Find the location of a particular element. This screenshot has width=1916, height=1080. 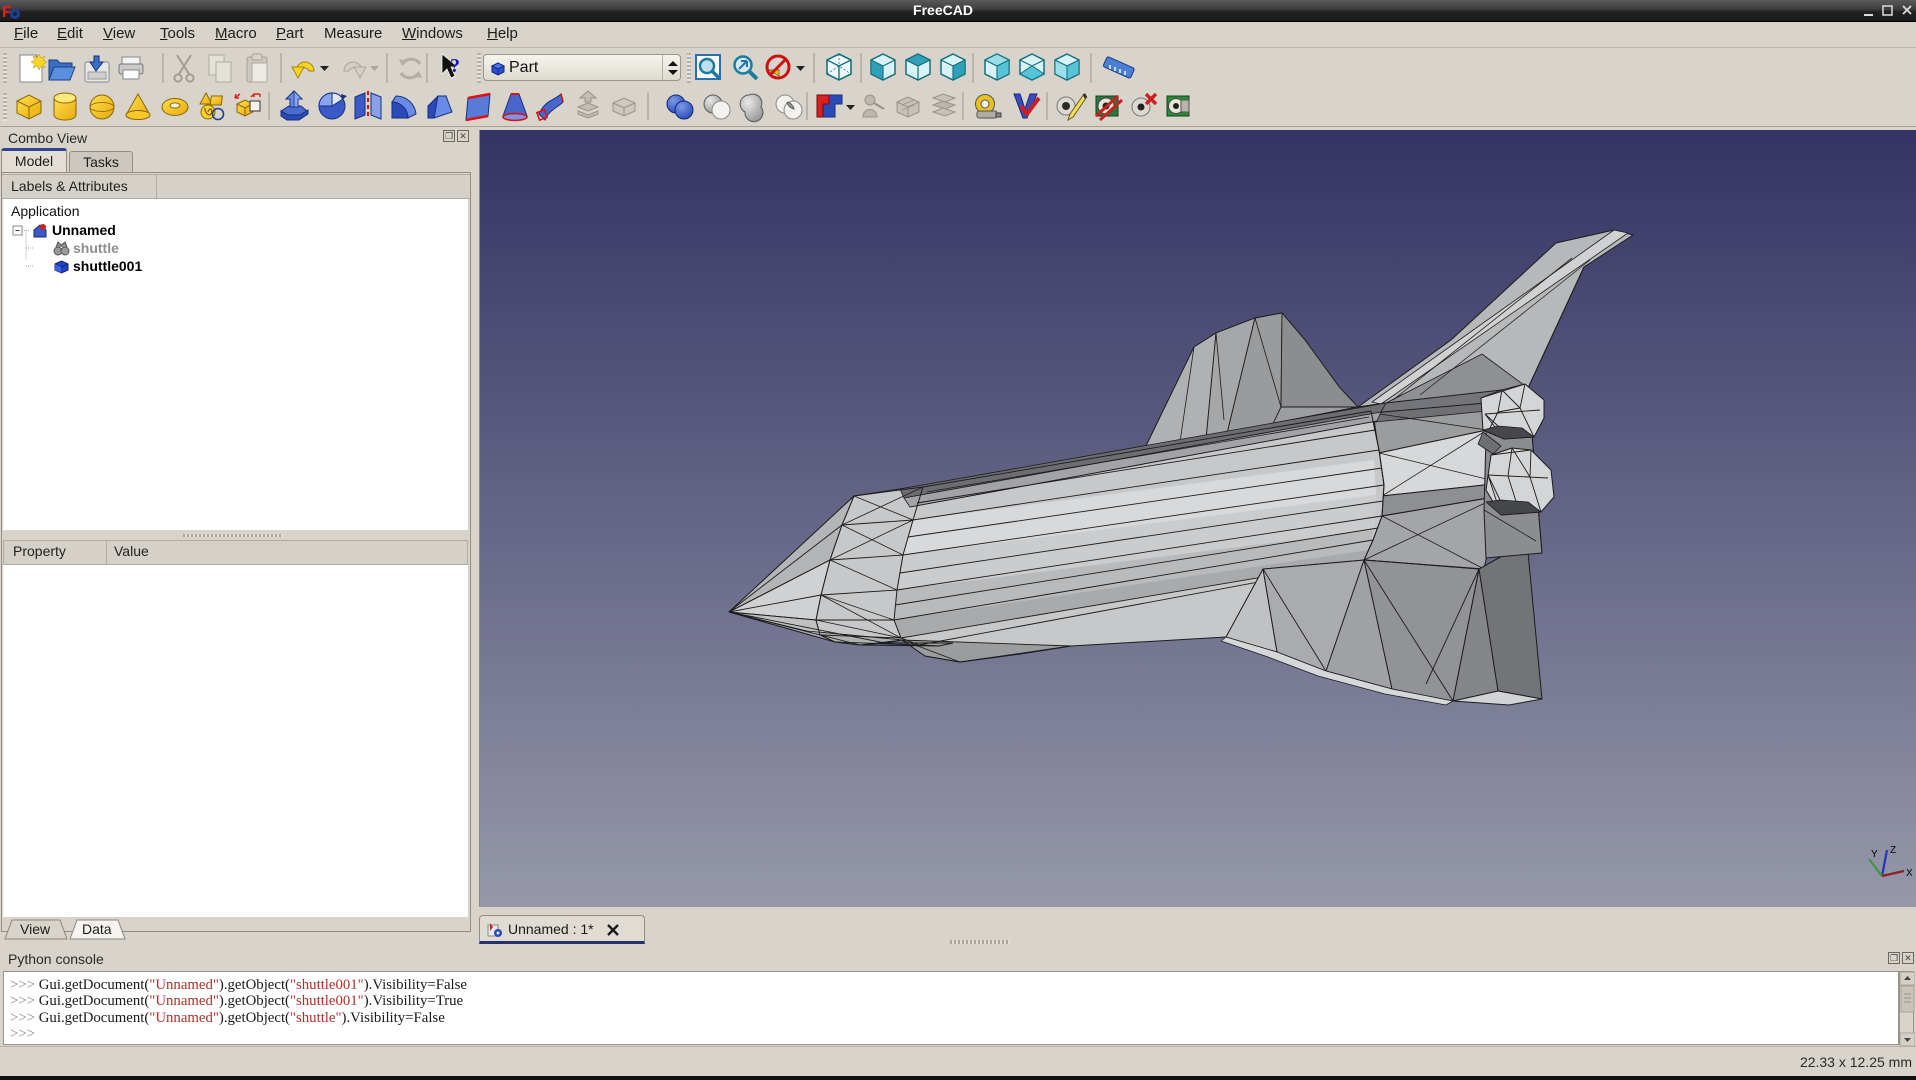

svg-text: Z is located at coordinates (1893, 850).